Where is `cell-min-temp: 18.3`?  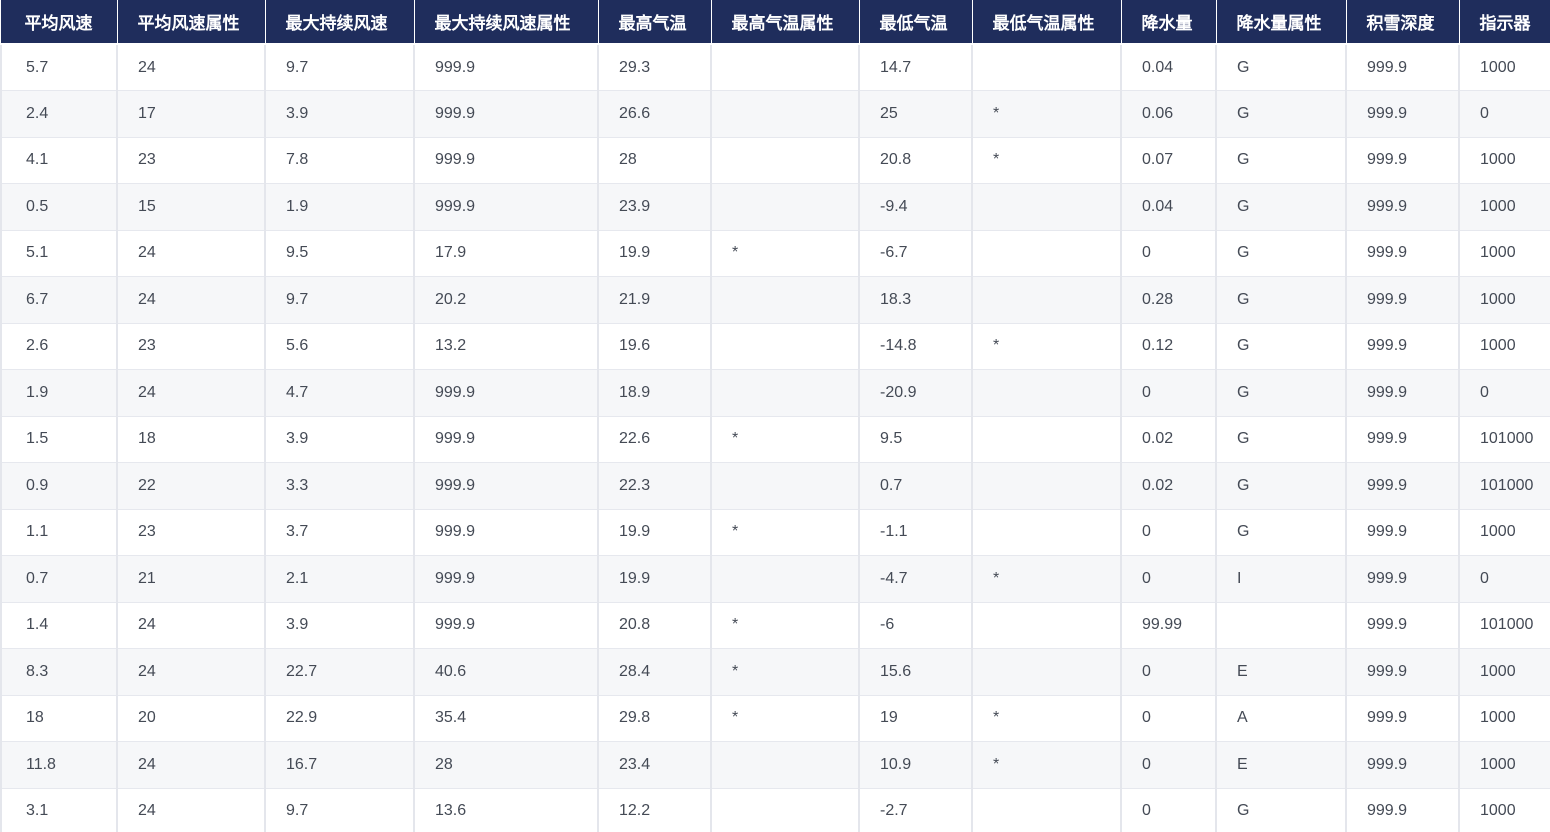 cell-min-temp: 18.3 is located at coordinates (916, 300).